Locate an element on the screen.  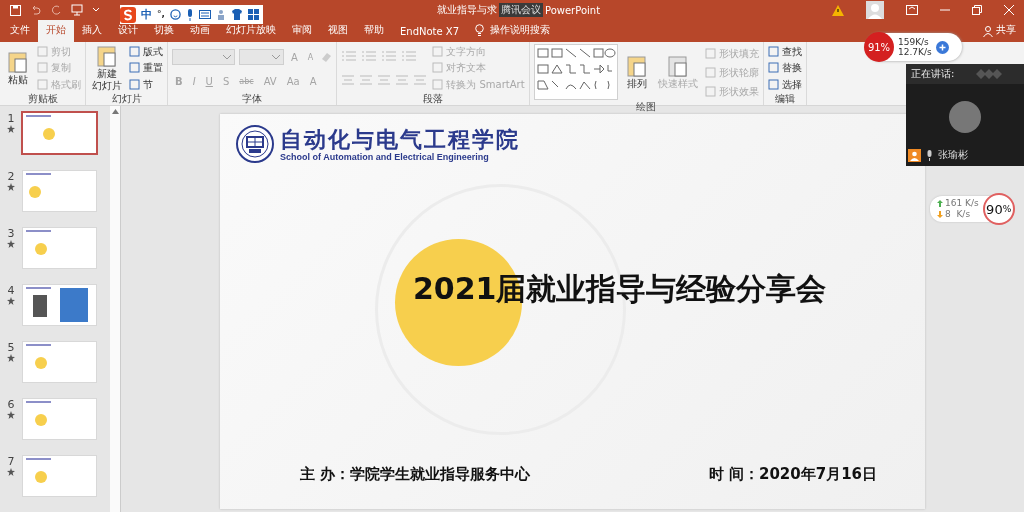
shirt-icon is located at coordinates (236, 14).